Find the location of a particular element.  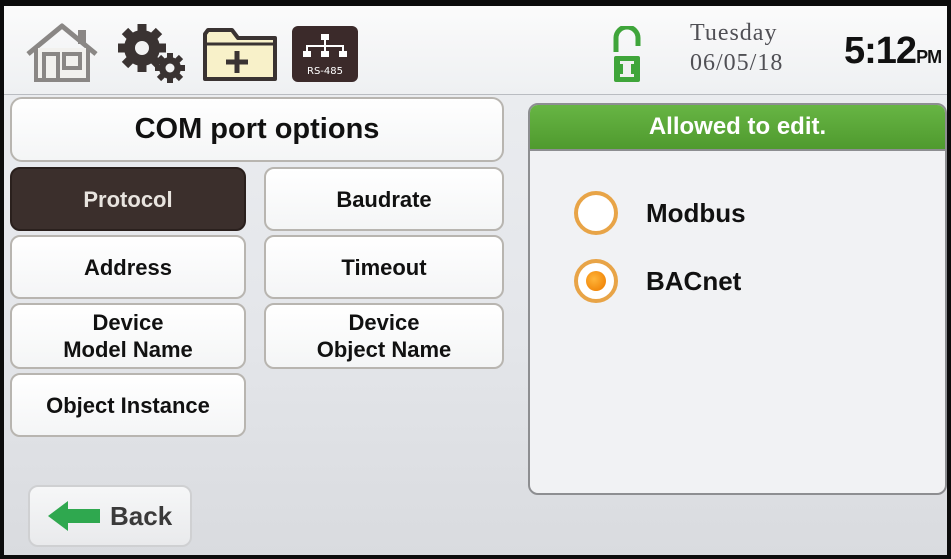

option-bacnet: BACnet is located at coordinates (657, 281).